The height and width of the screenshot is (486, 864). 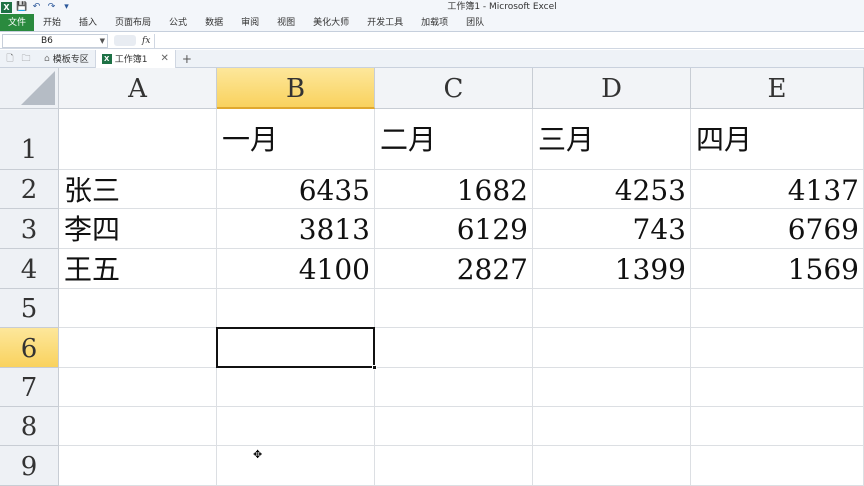 I want to click on mouse-cursor-icon: ✥, so click(x=258, y=454).